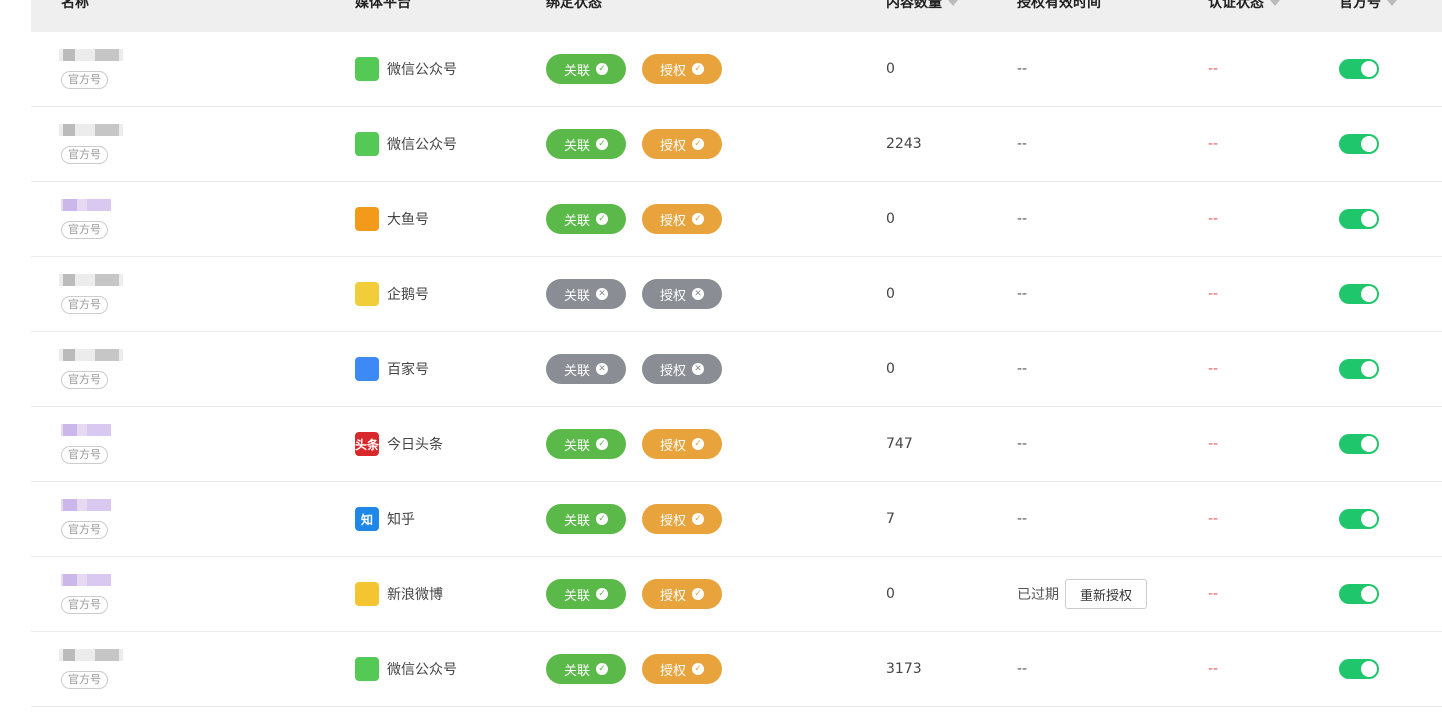 This screenshot has height=718, width=1442. What do you see at coordinates (415, 445) in the screenshot?
I see `platform-name: 今日头条` at bounding box center [415, 445].